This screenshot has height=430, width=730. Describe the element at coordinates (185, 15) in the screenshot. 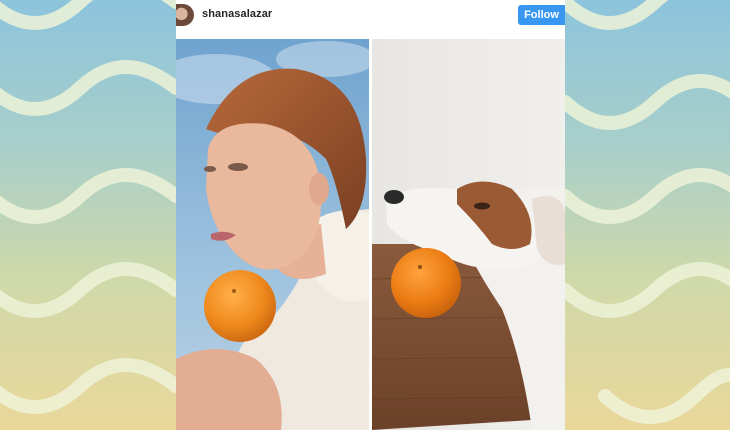

I see `avatar` at that location.